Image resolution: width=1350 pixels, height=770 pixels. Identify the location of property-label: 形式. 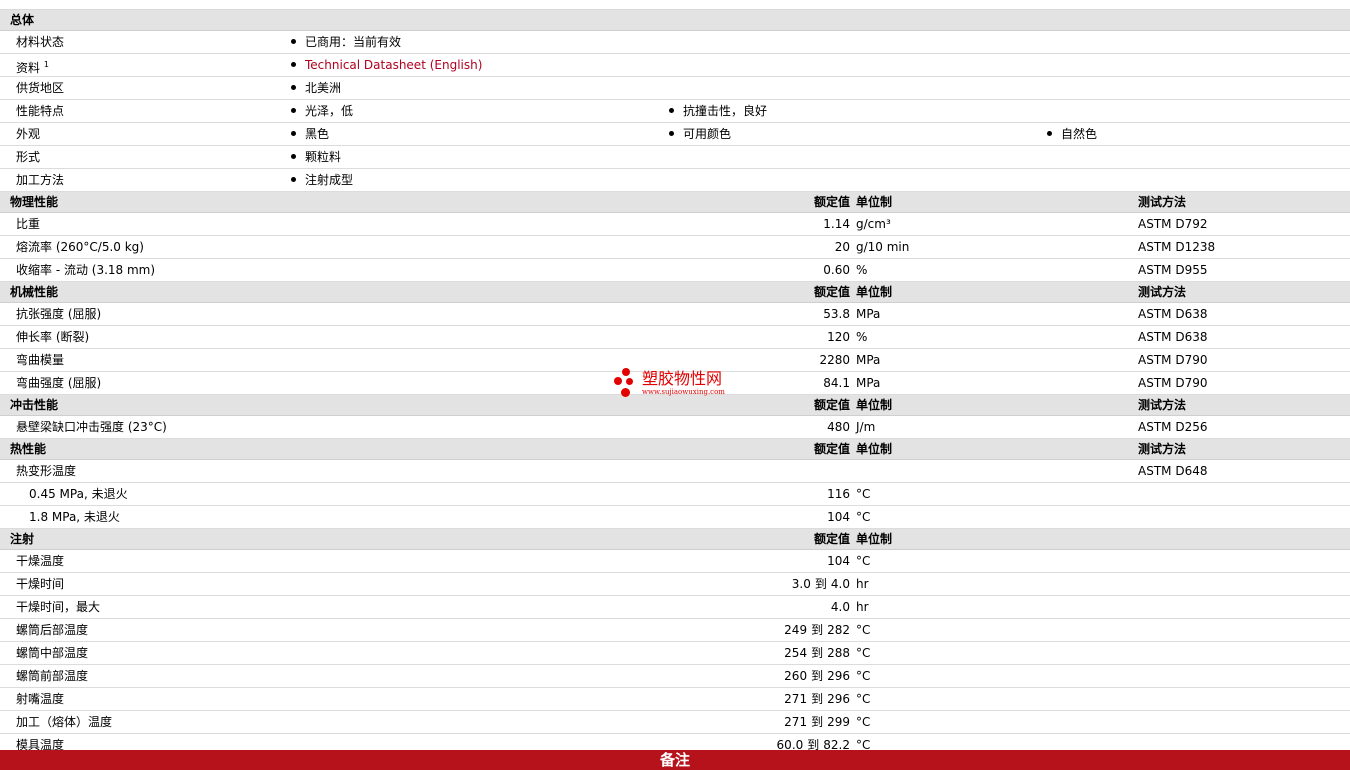
(28, 157).